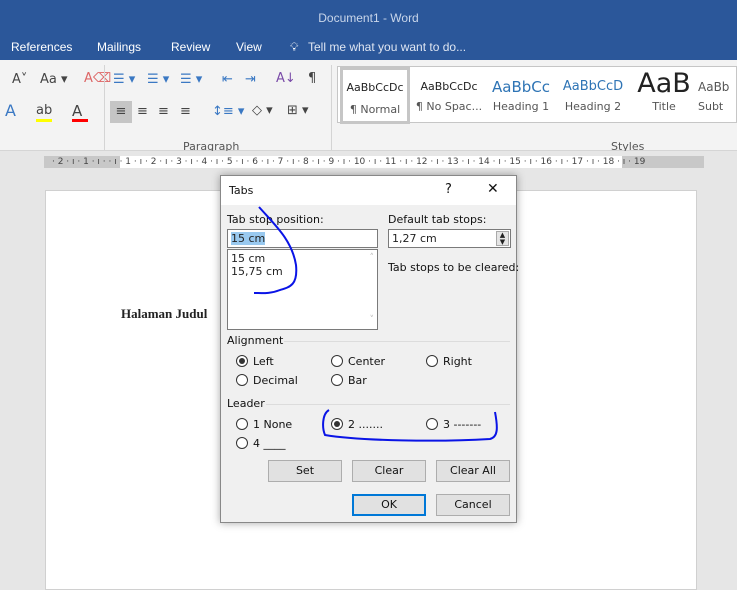 Image resolution: width=737 pixels, height=590 pixels. I want to click on annotation-stroke-tab-stop, so click(275, 250).